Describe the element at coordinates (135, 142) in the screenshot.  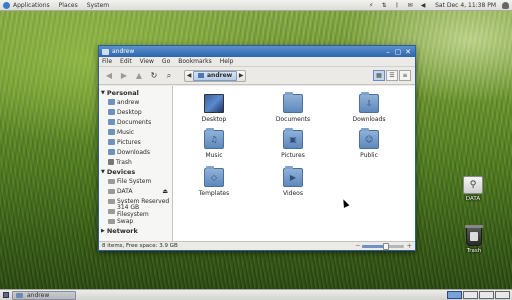
I see `sidebar-item-pictures: Pictures` at that location.